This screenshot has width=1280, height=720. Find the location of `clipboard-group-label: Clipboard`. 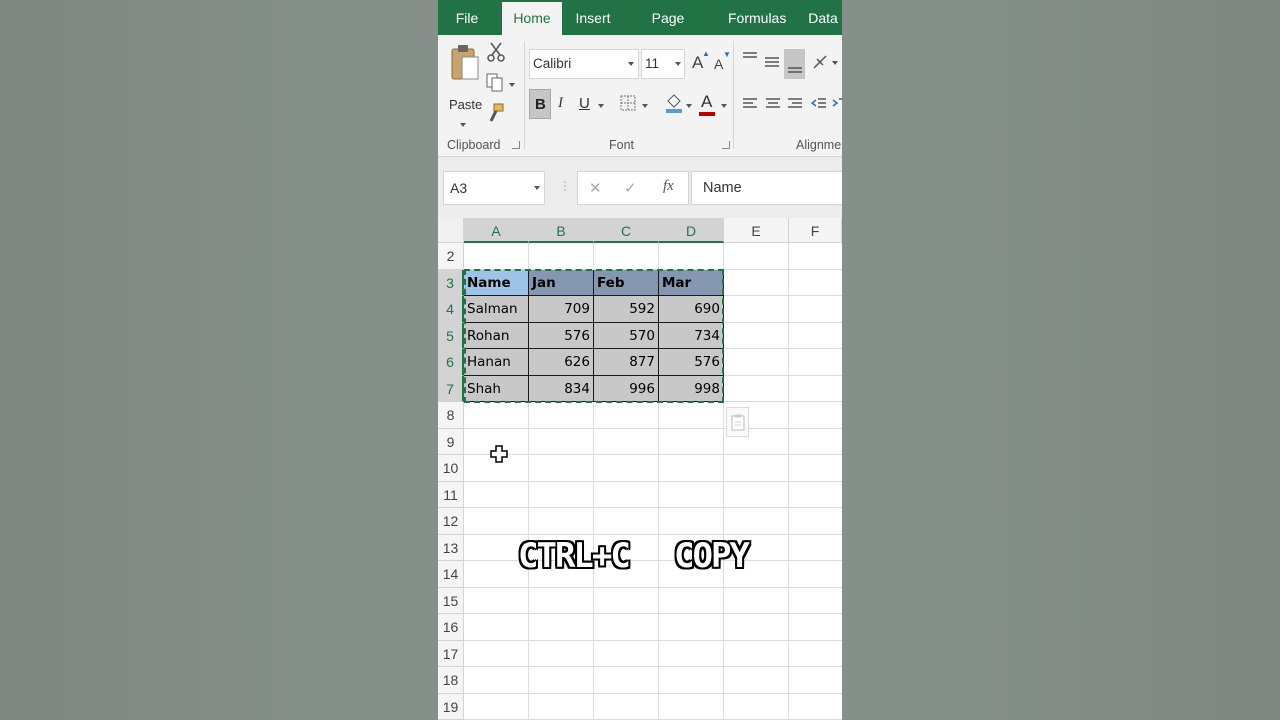

clipboard-group-label: Clipboard is located at coordinates (474, 145).